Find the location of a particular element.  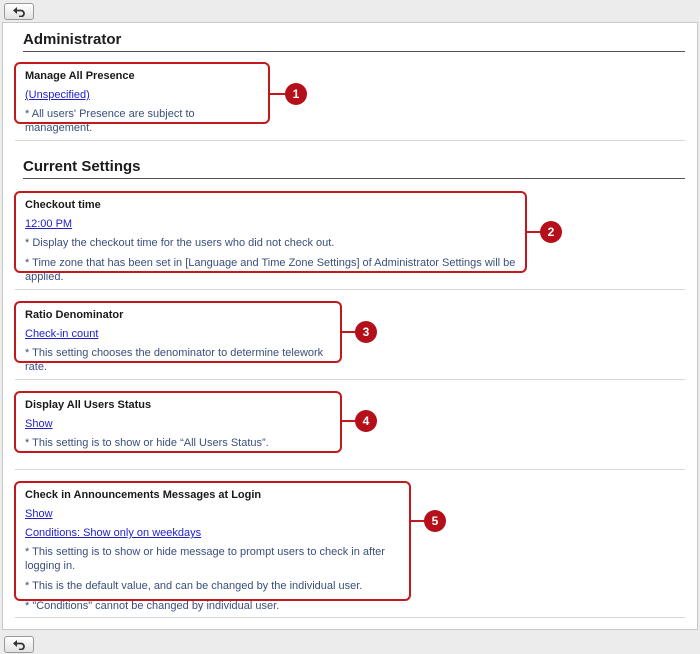

check-in-count-link: Check-in count is located at coordinates (178, 334).